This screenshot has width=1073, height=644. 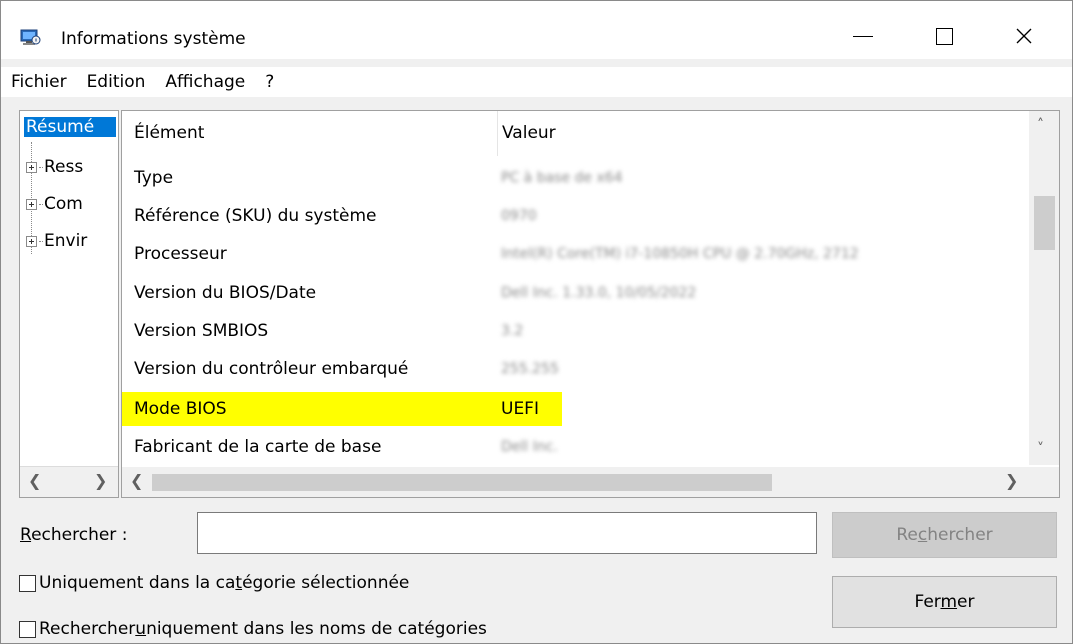 I want to click on maximize-button, so click(x=944, y=36).